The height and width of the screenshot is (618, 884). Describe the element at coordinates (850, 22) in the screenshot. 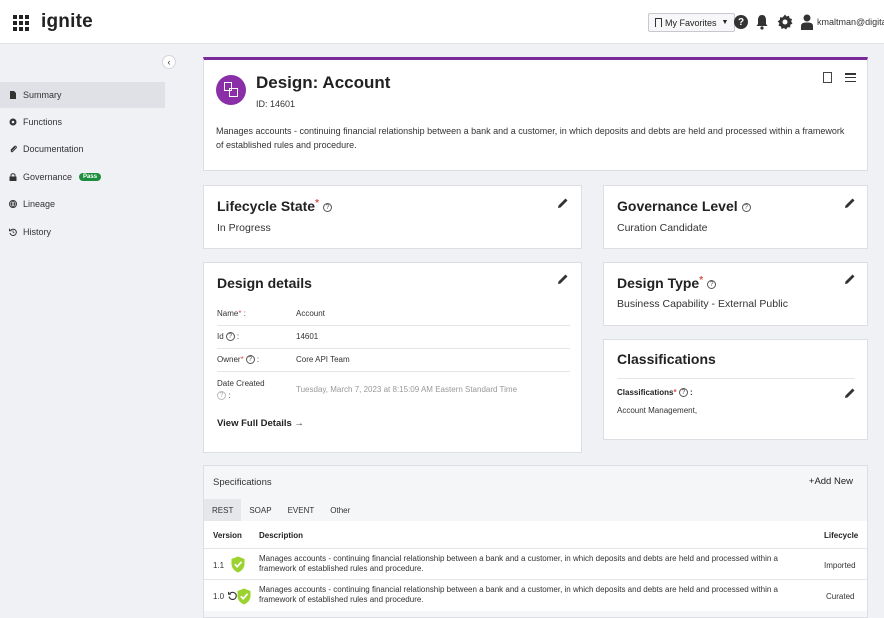

I see `user-name: kmaltman@digita` at that location.